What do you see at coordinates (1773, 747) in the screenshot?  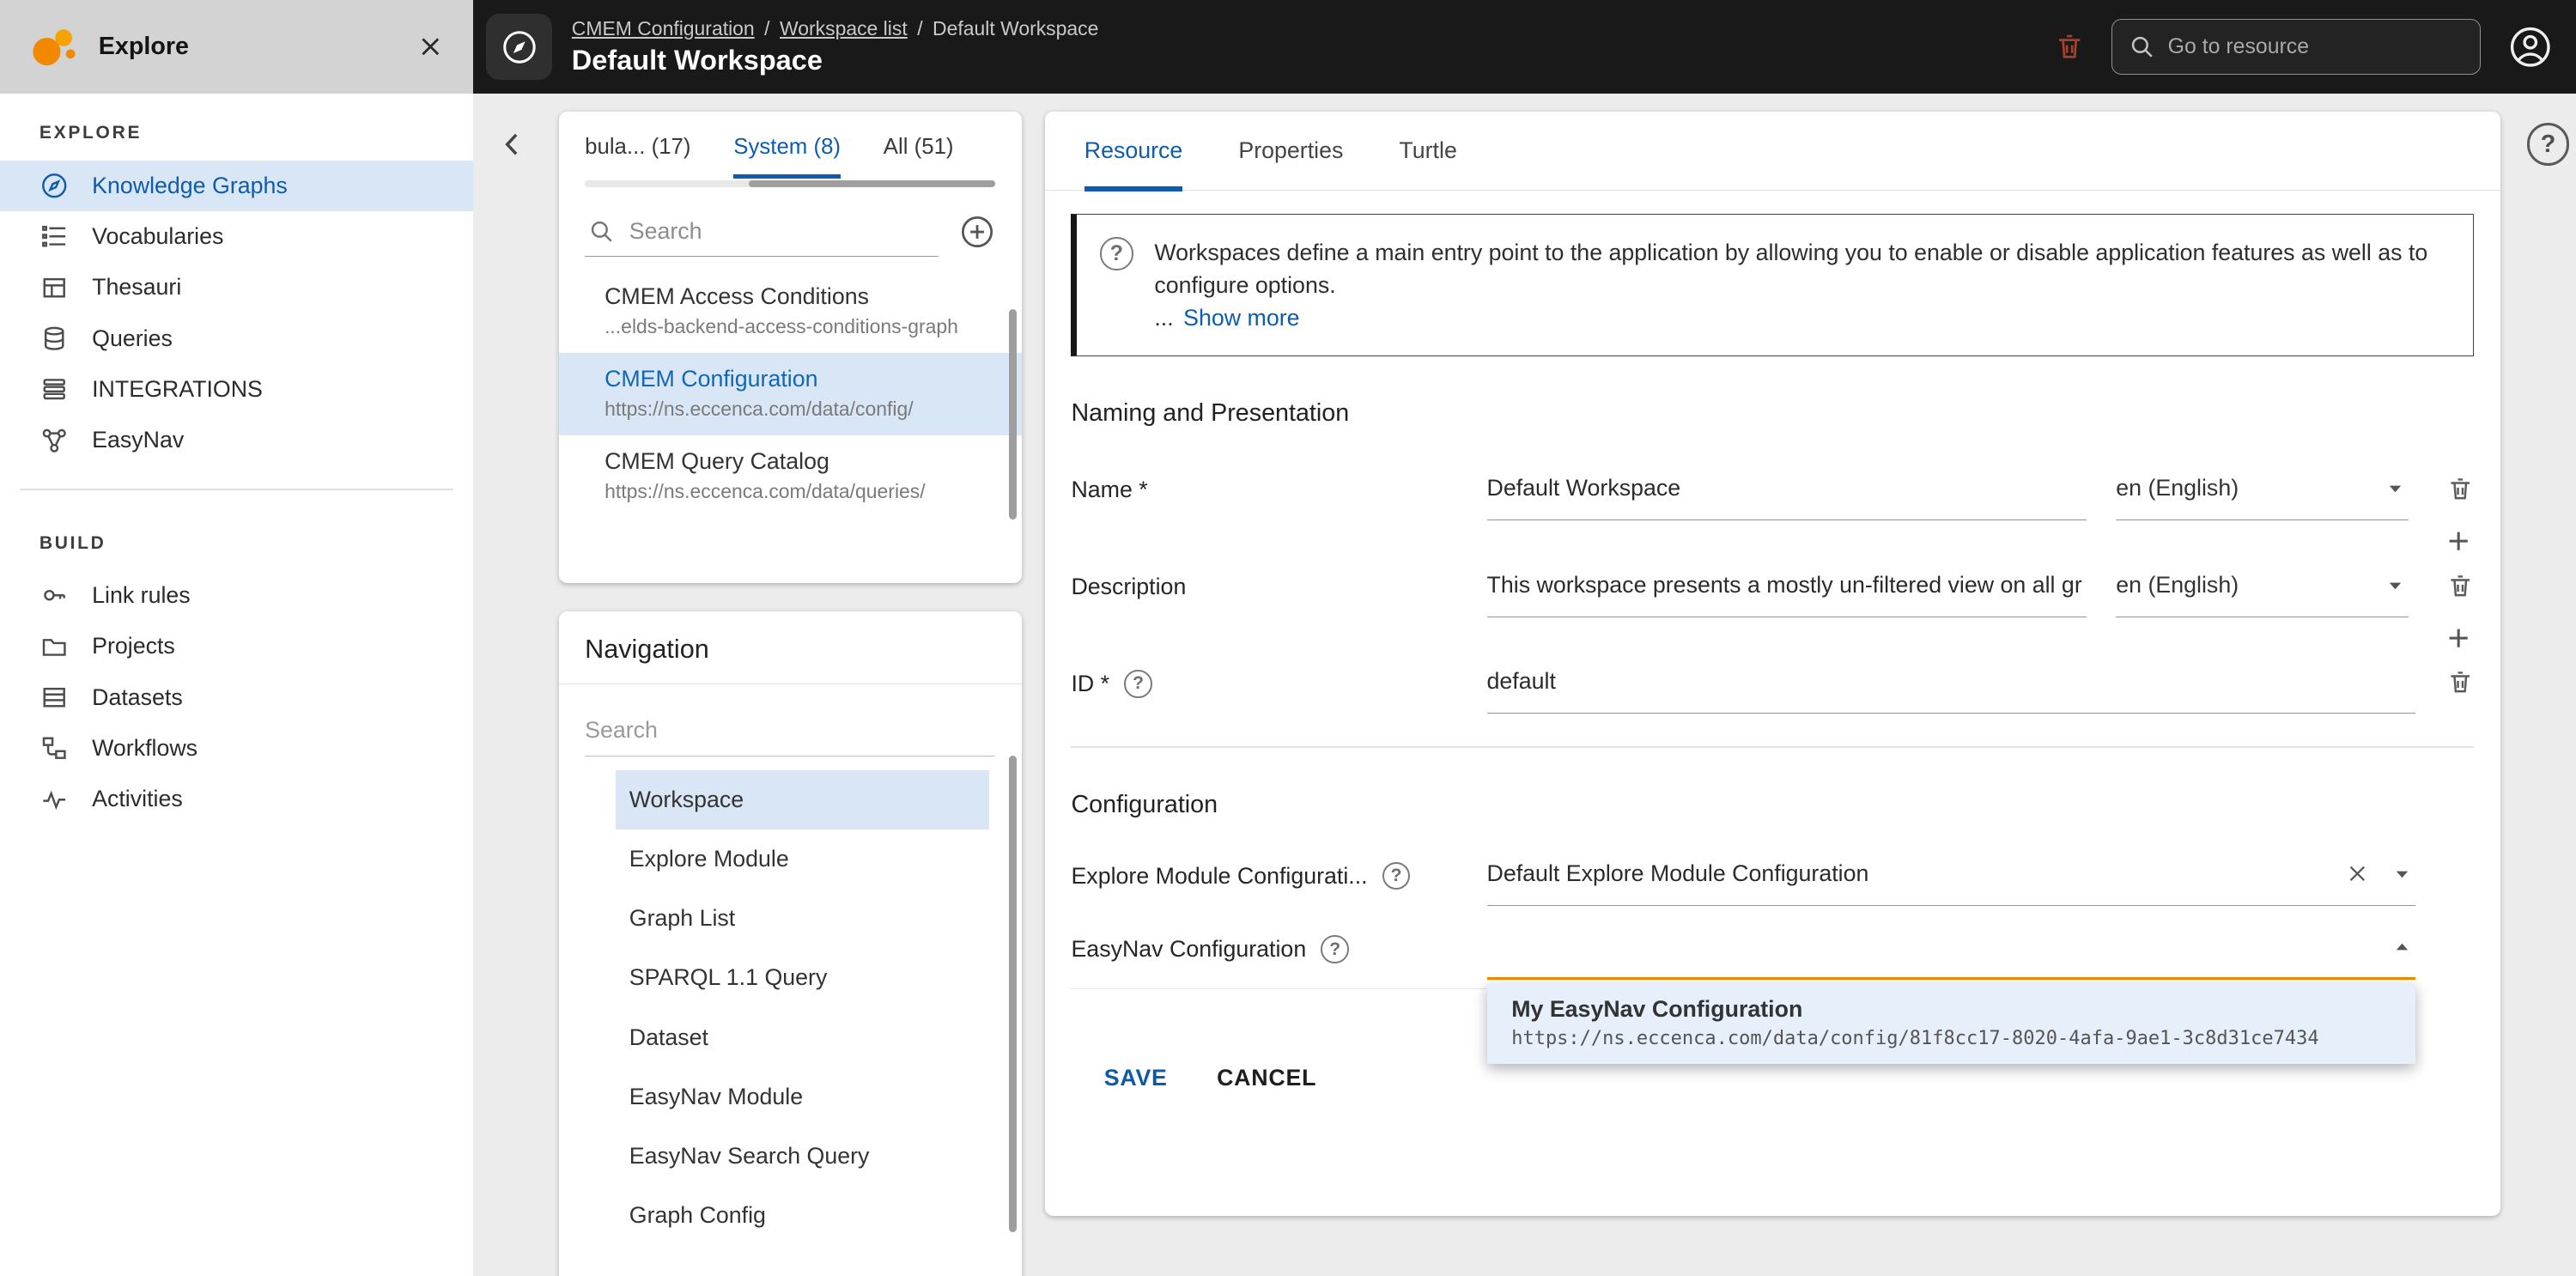 I see `section-divider` at bounding box center [1773, 747].